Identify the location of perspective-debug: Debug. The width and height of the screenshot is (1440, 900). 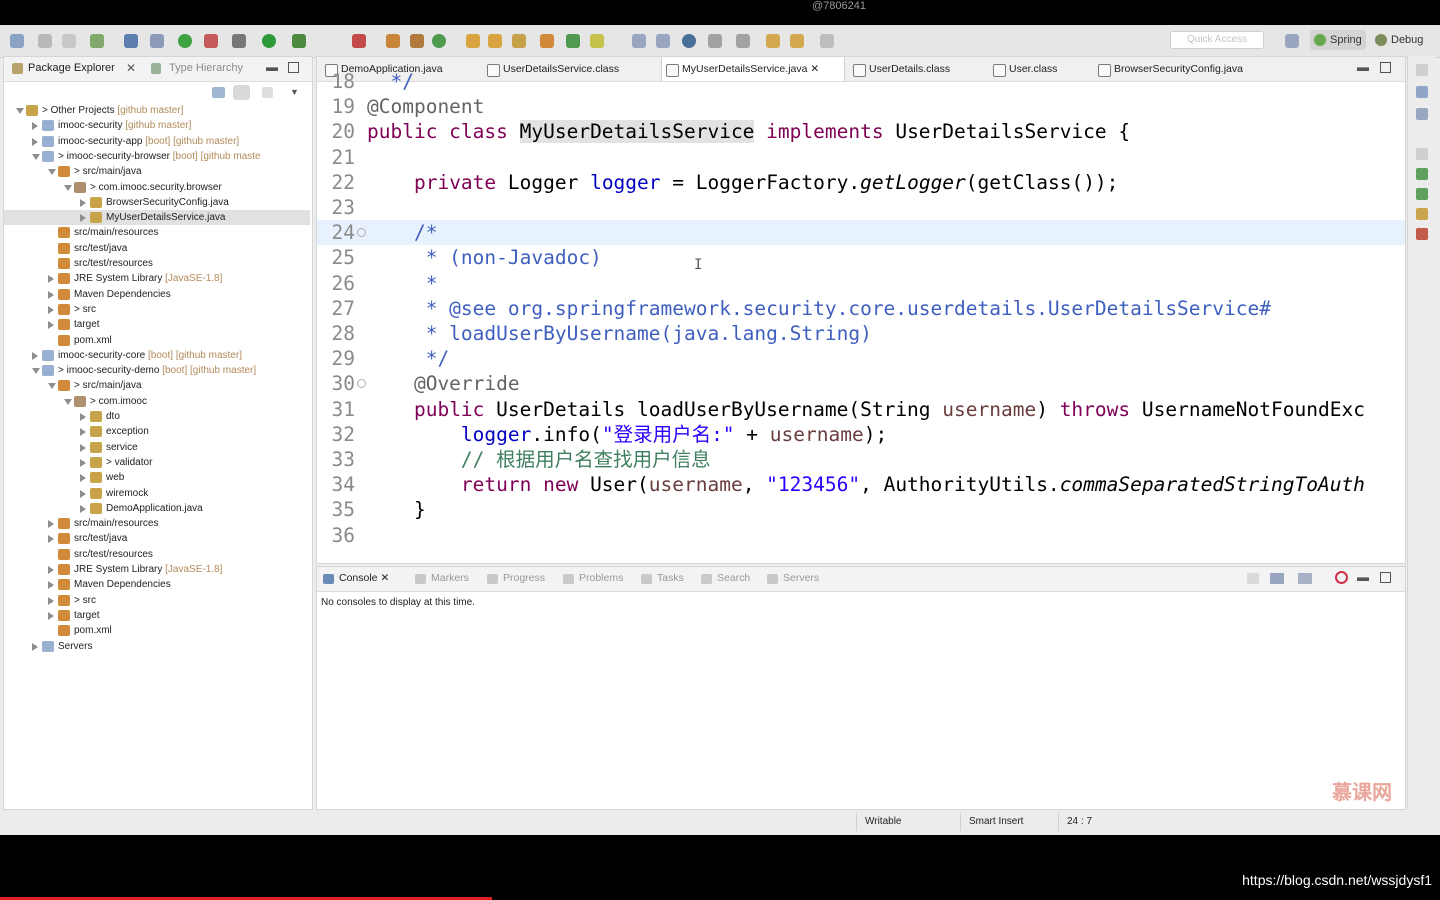
(1399, 40).